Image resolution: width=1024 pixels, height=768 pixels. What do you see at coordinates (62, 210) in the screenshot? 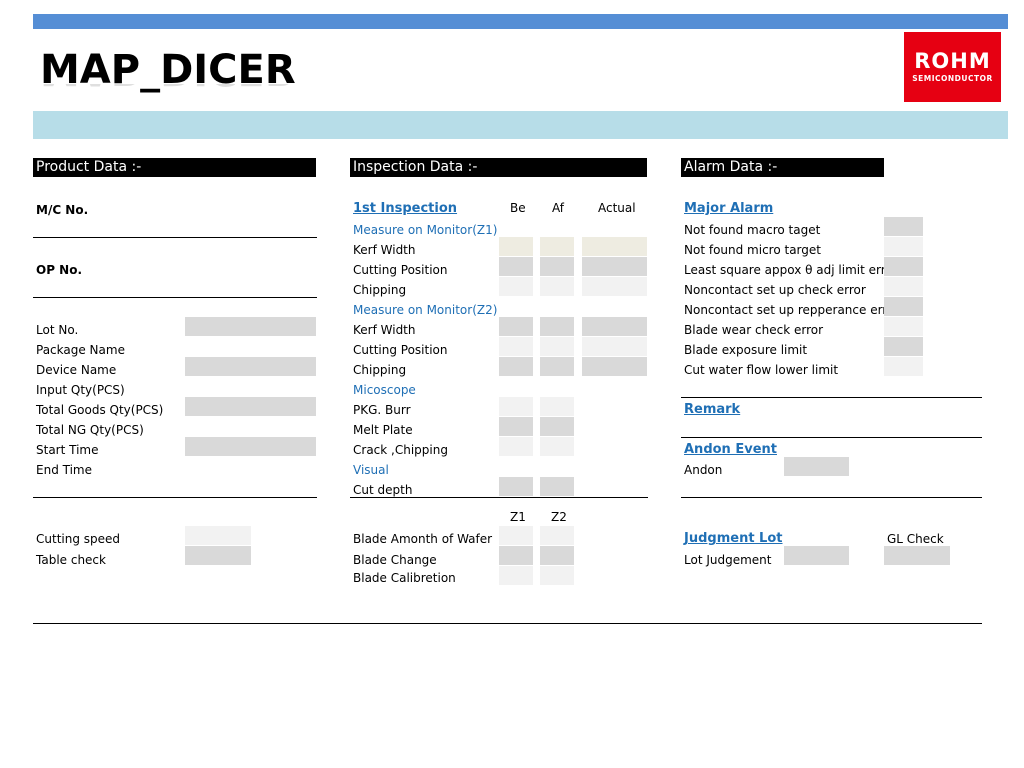
I see `mc-no-label: M/C No.` at bounding box center [62, 210].